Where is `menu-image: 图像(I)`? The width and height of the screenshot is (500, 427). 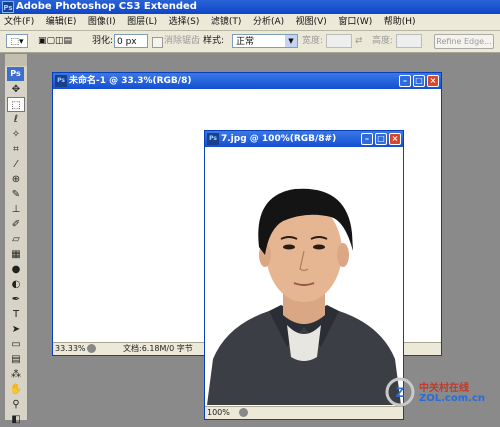
menu-image: 图像(I) is located at coordinates (102, 22).